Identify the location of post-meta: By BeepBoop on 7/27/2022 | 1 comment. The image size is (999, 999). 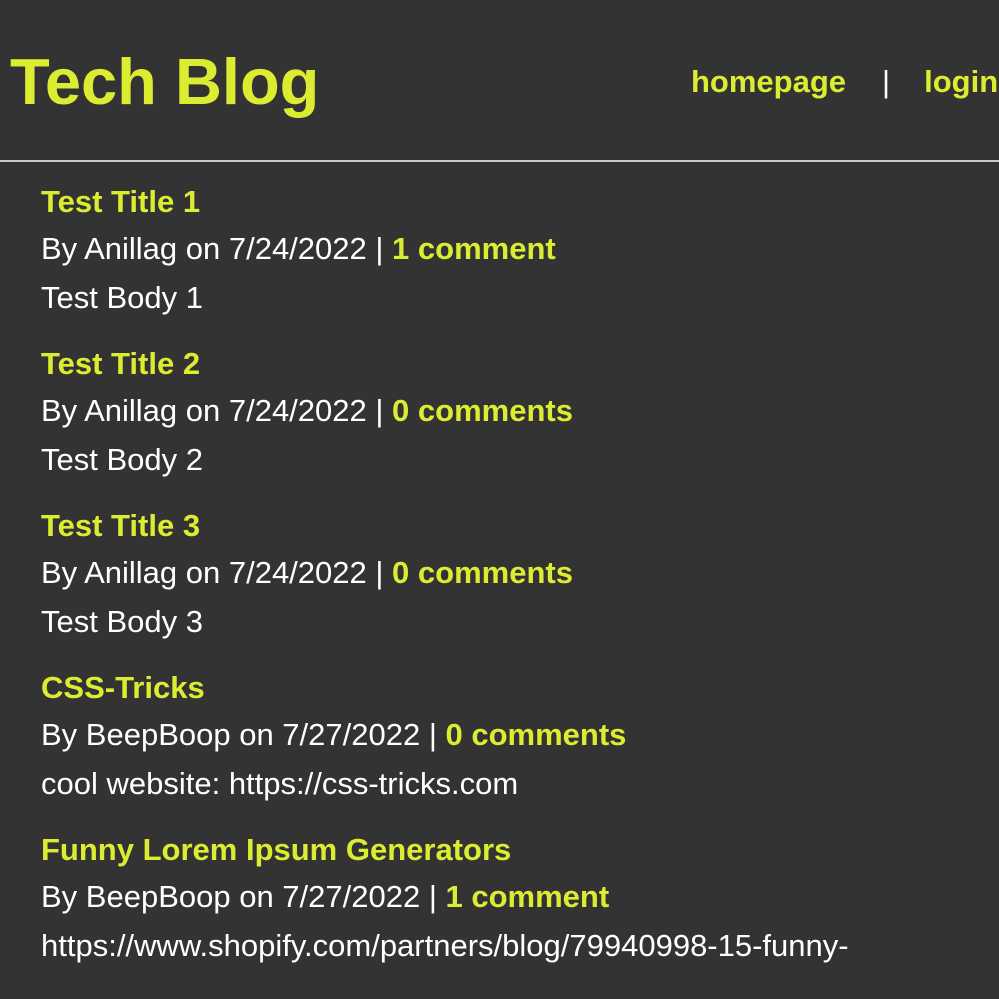
(520, 896).